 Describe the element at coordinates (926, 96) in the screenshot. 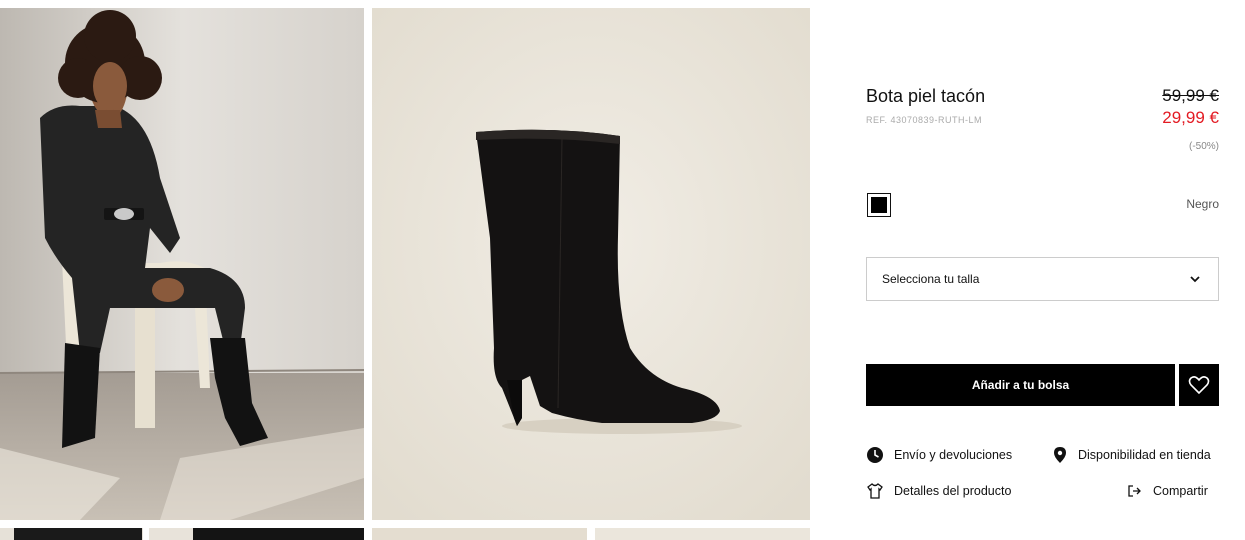

I see `product-title: Bota piel tacón` at that location.